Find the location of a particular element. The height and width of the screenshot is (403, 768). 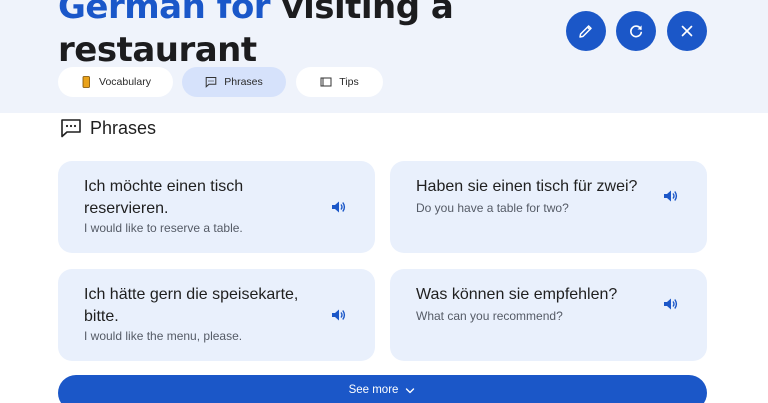

section-title: Phrases is located at coordinates (123, 127).